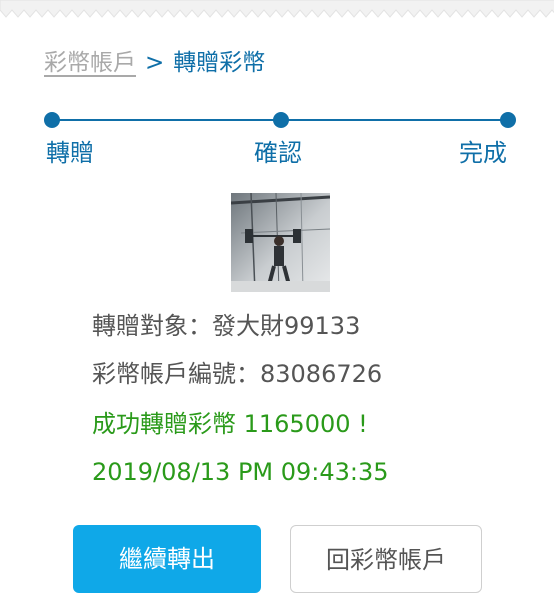 Image resolution: width=554 pixels, height=616 pixels. What do you see at coordinates (167, 559) in the screenshot?
I see `continue-transfer-button: 繼續轉出` at bounding box center [167, 559].